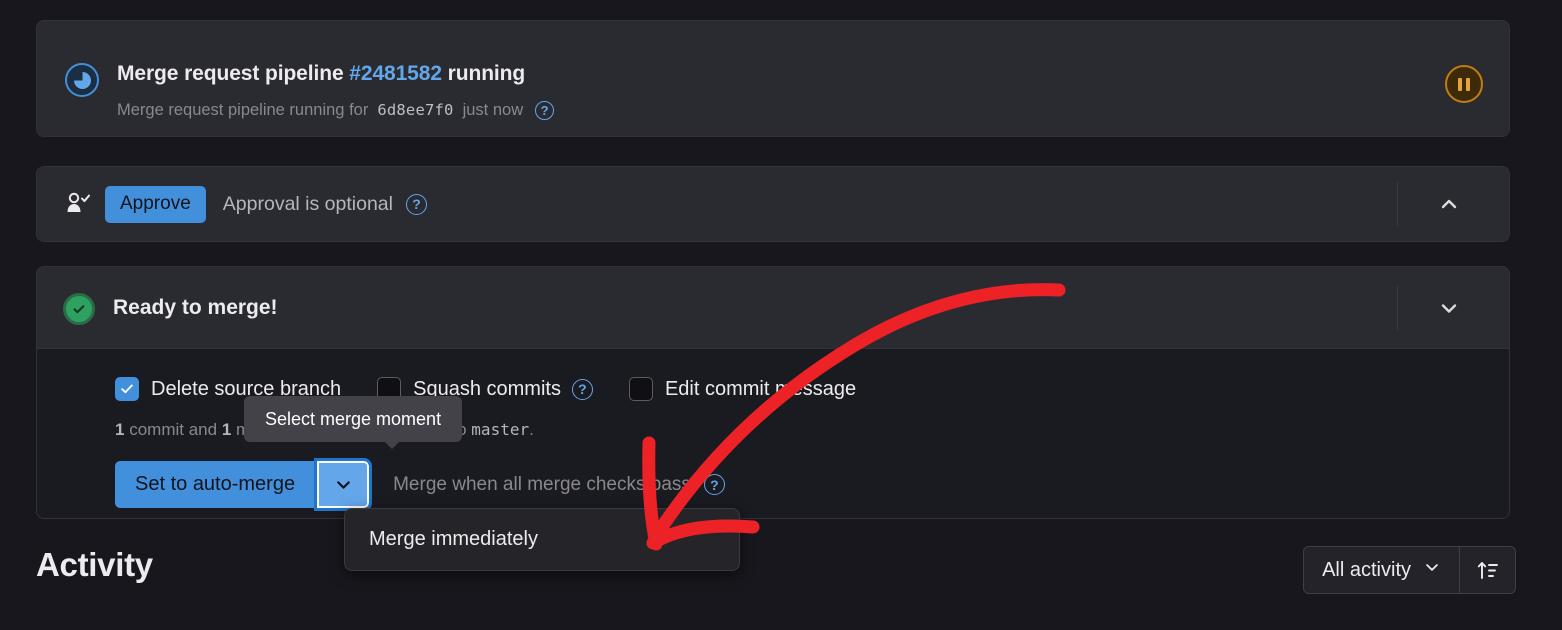 The image size is (1562, 630). What do you see at coordinates (226, 429) in the screenshot?
I see `merge-commit-count: 1` at bounding box center [226, 429].